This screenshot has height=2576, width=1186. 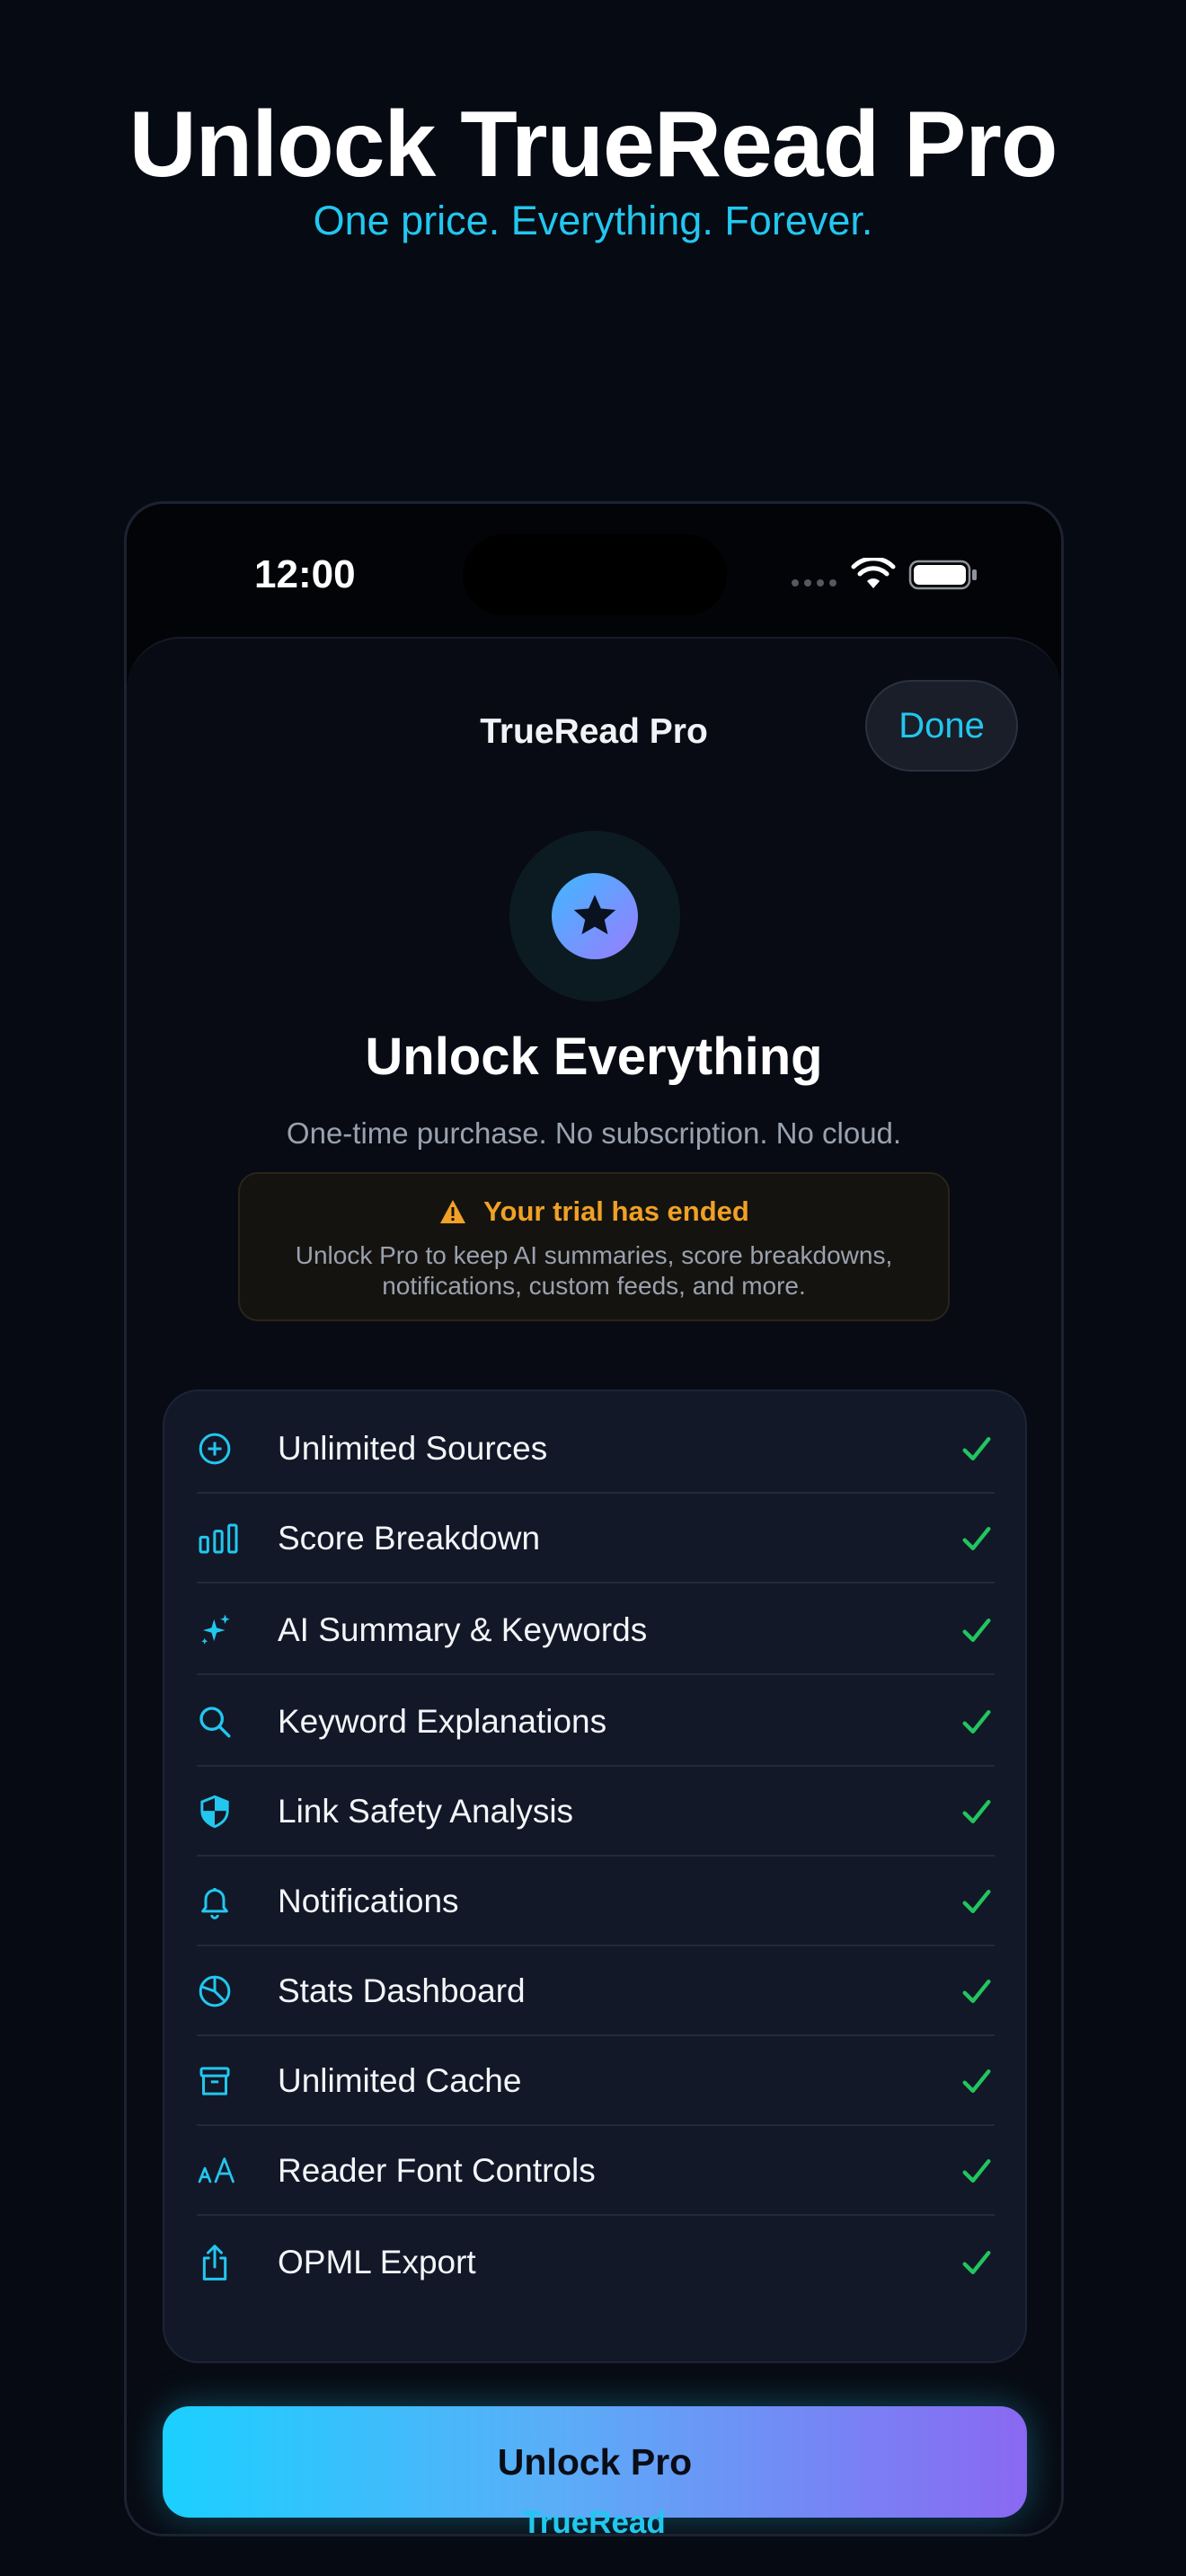 I want to click on wifi-icon, so click(x=873, y=573).